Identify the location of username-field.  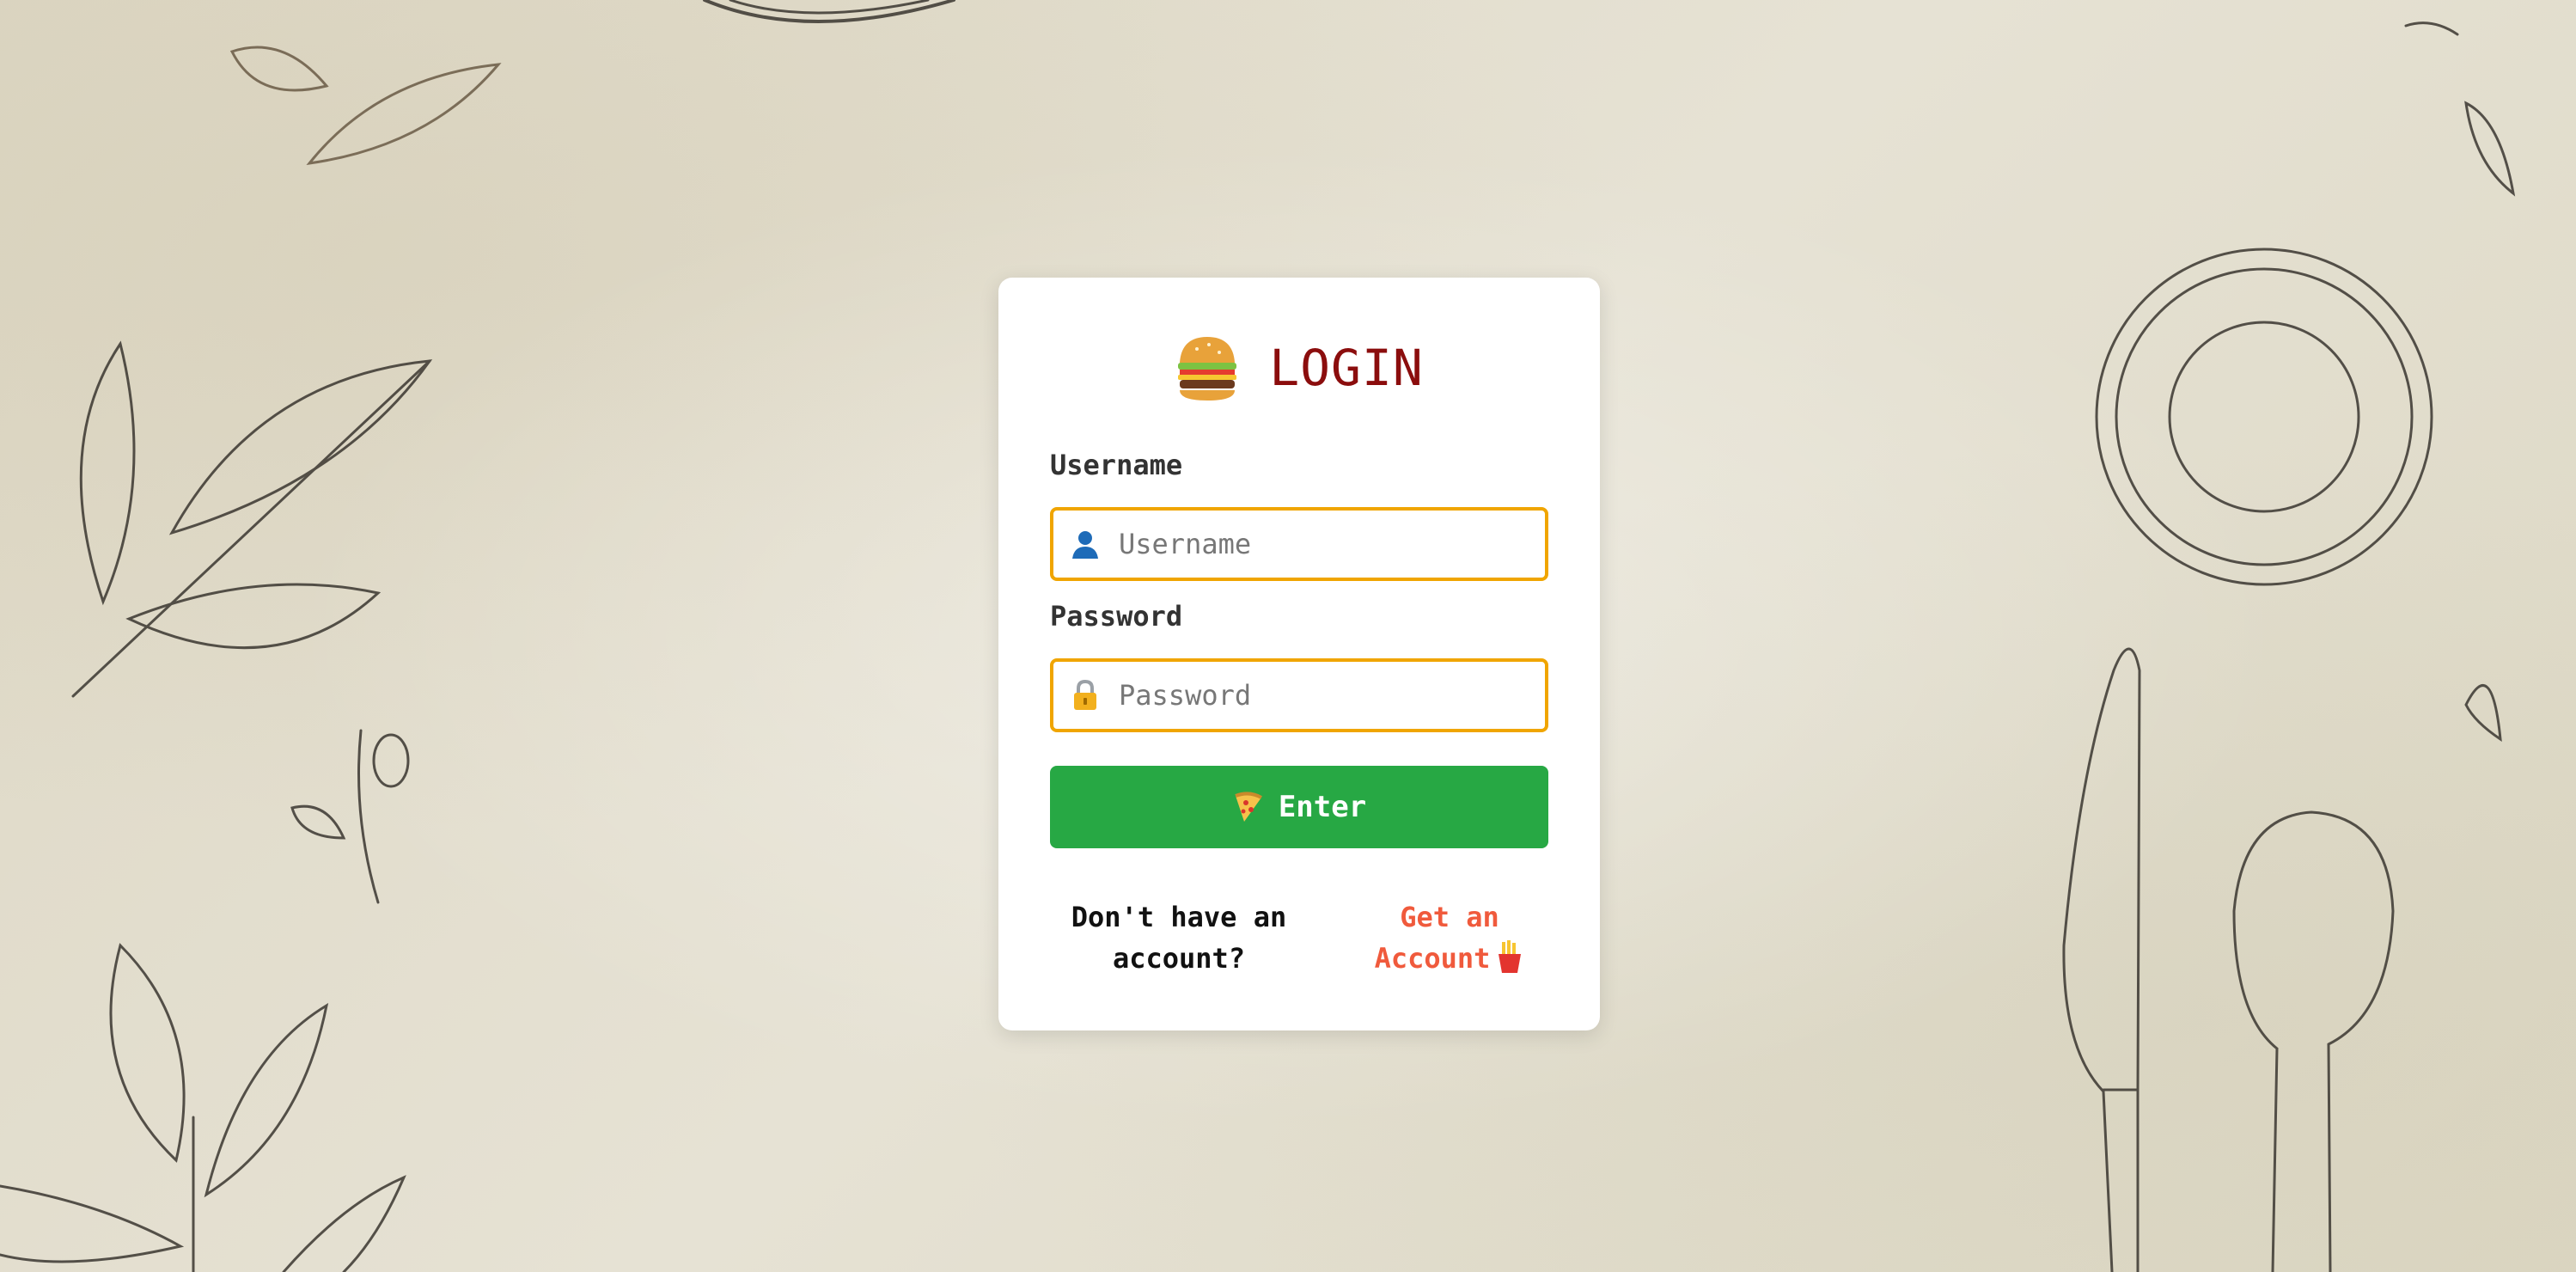
(1299, 544).